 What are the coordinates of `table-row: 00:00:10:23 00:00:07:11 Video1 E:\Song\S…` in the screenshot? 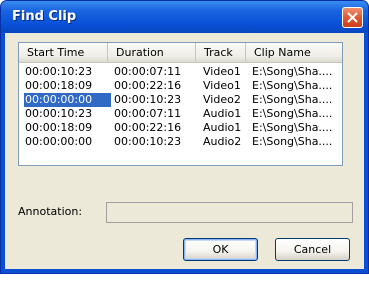 It's located at (180, 72).